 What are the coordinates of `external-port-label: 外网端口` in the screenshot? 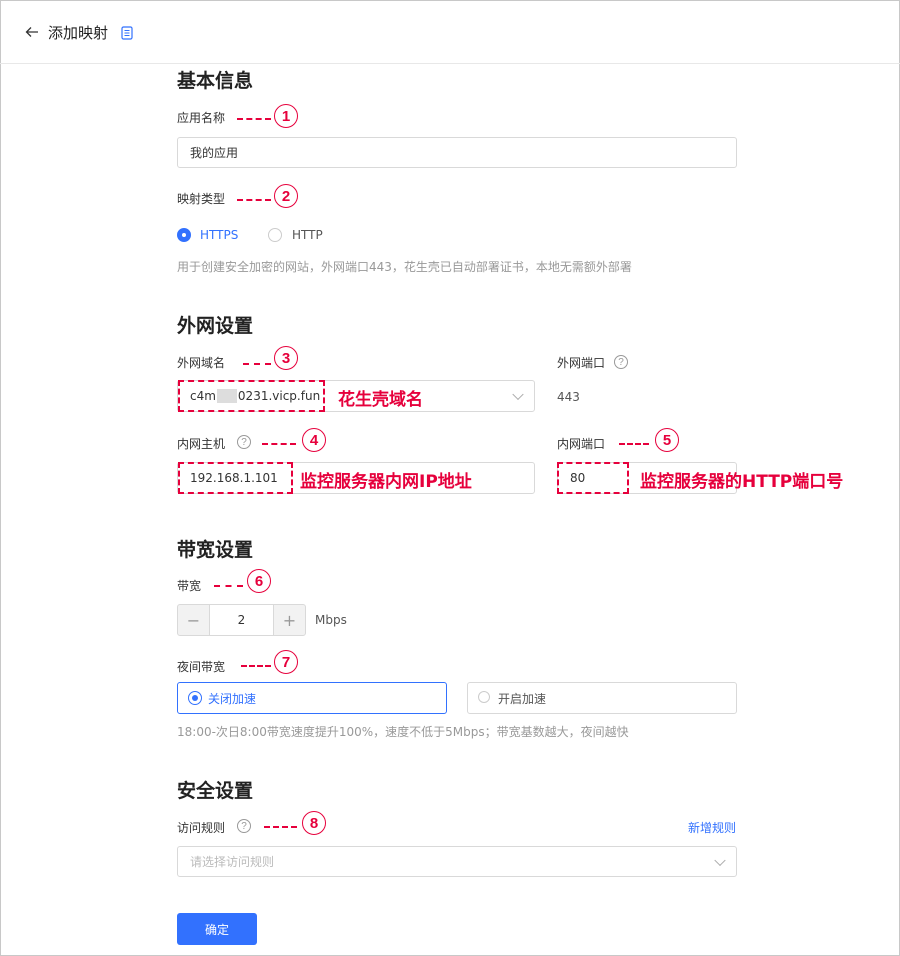 It's located at (581, 363).